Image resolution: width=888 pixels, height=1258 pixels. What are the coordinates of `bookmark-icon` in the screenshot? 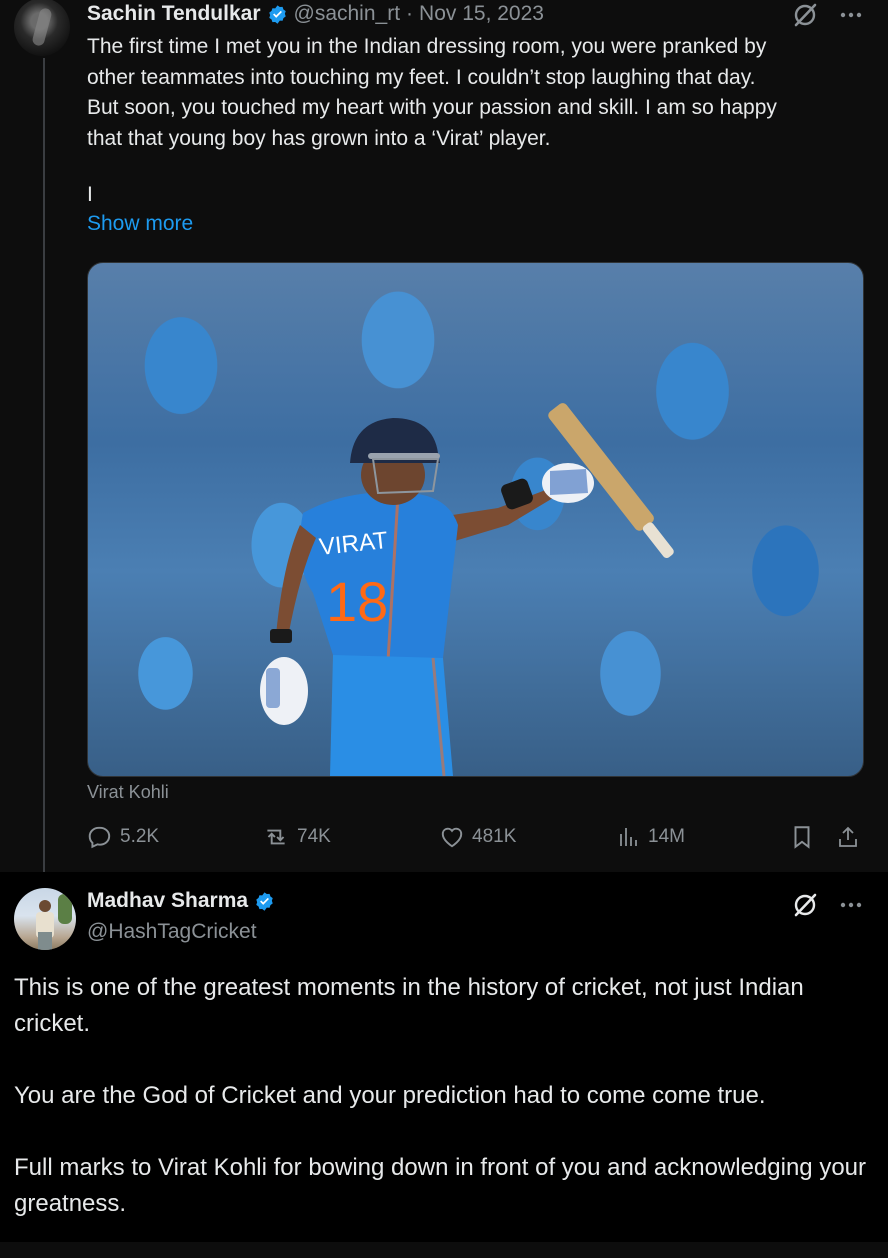 It's located at (802, 837).